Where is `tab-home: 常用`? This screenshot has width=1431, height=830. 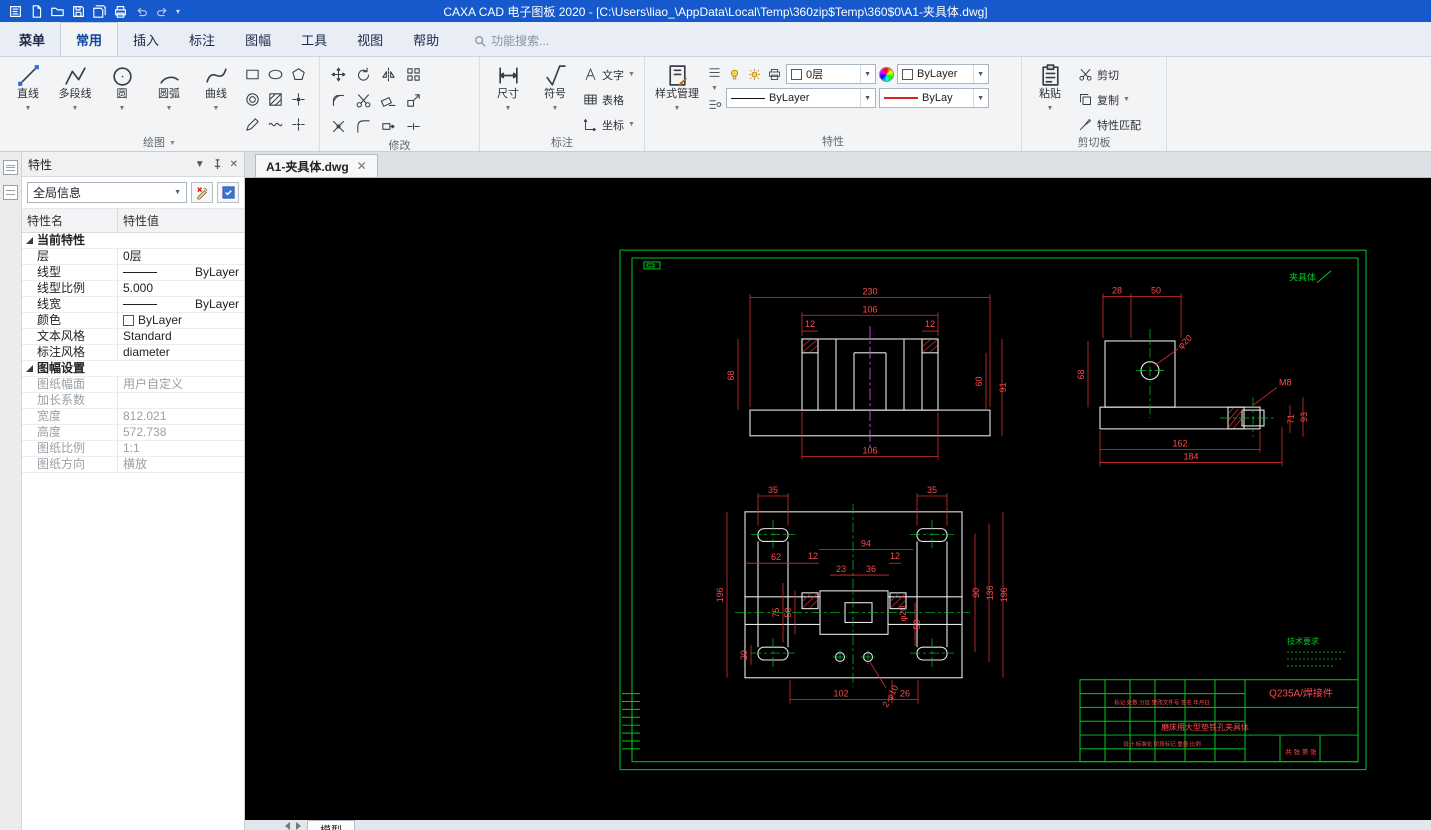
tab-home: 常用 is located at coordinates (89, 39).